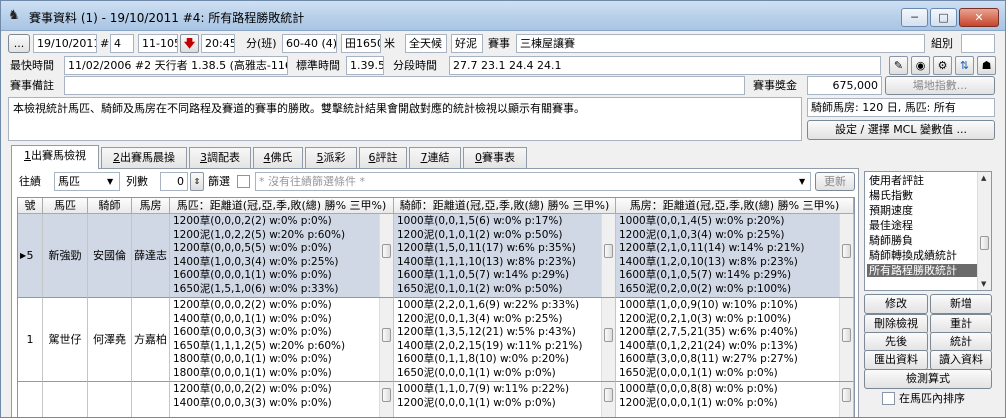  I want to click on stats-button: 統計, so click(961, 342).